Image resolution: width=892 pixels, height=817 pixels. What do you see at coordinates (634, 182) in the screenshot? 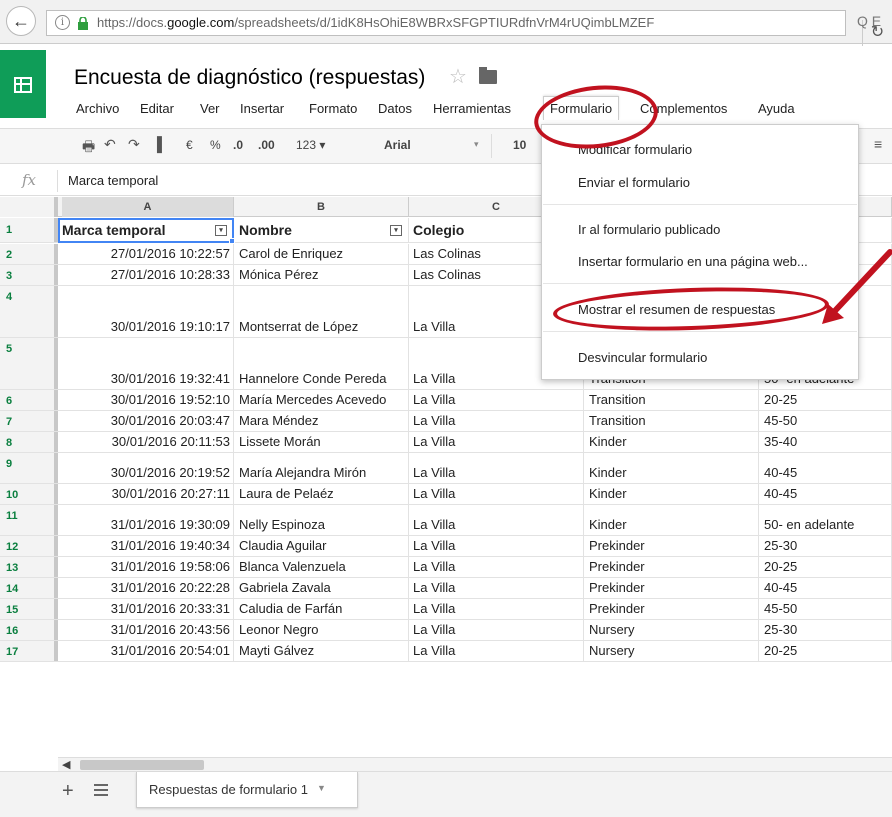
I see `menu-item-enviar-formulario: Enviar el formulario` at bounding box center [634, 182].